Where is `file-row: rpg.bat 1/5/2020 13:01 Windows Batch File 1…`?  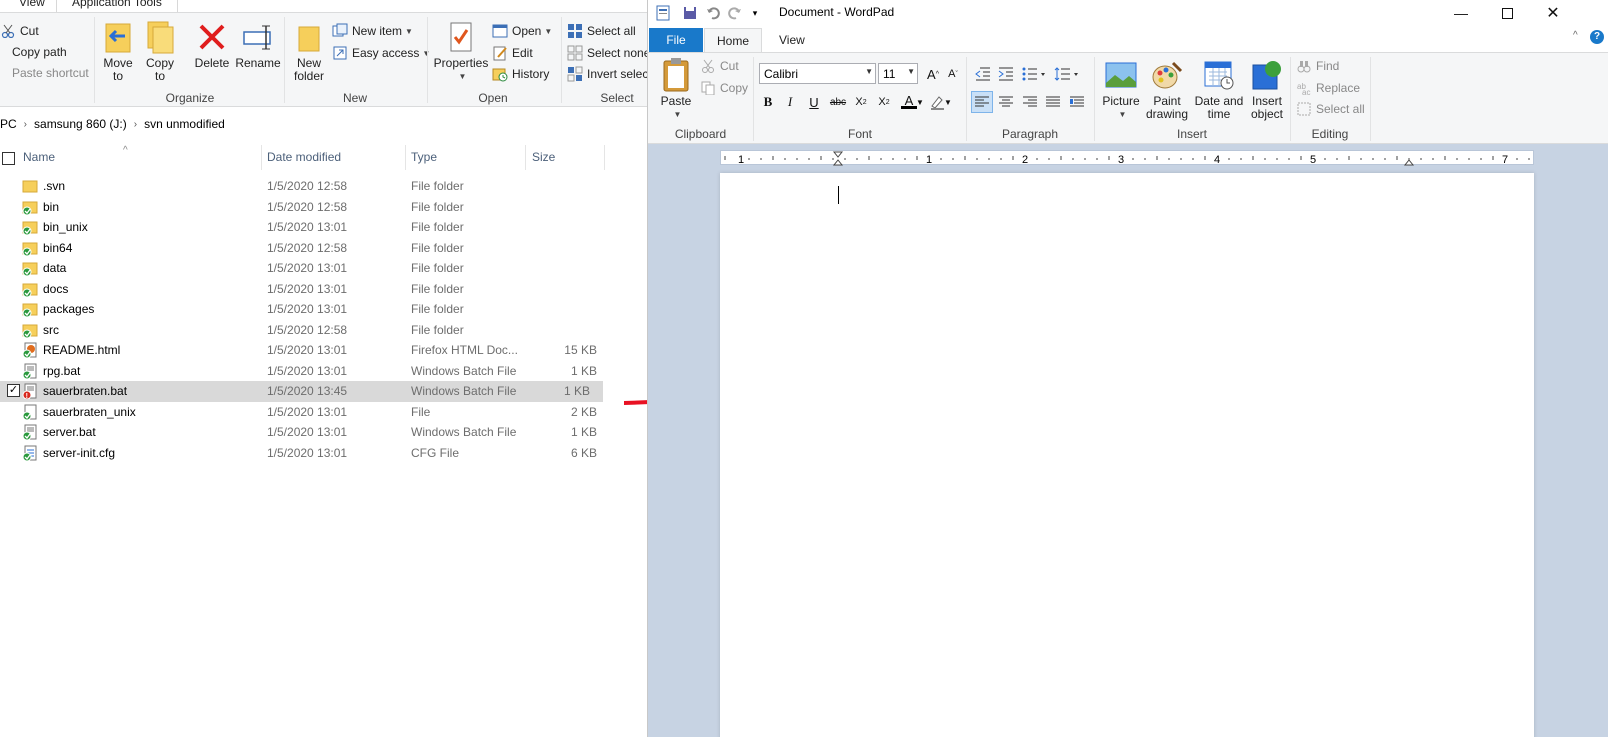
file-row: rpg.bat 1/5/2020 13:01 Windows Batch File 1… is located at coordinates (305, 371).